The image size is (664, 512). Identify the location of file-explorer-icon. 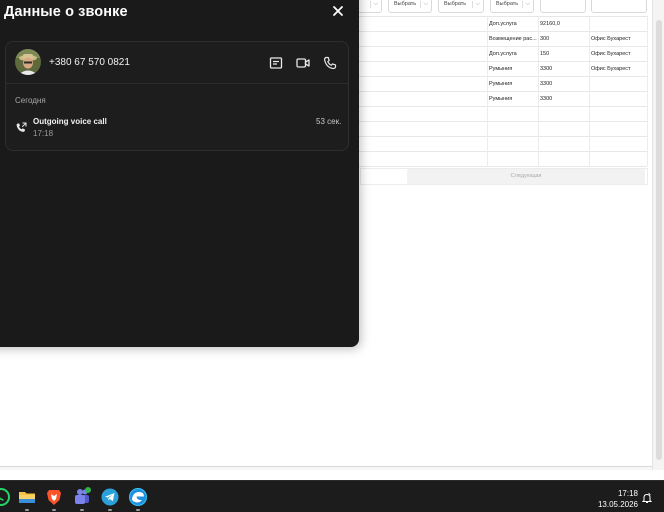
(27, 497).